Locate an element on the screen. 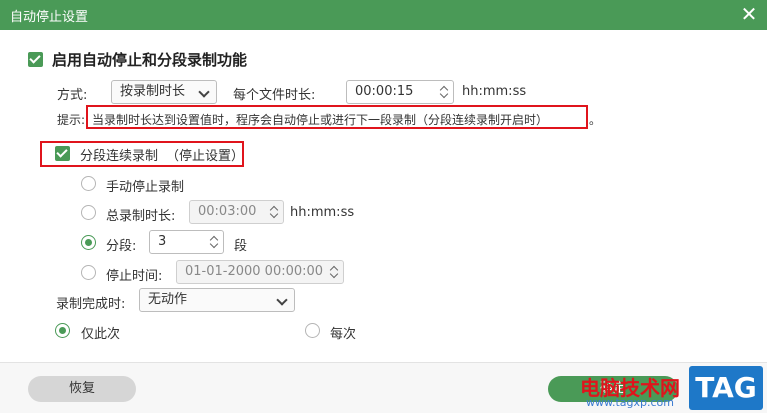 The image size is (767, 413). every-radio is located at coordinates (312, 330).